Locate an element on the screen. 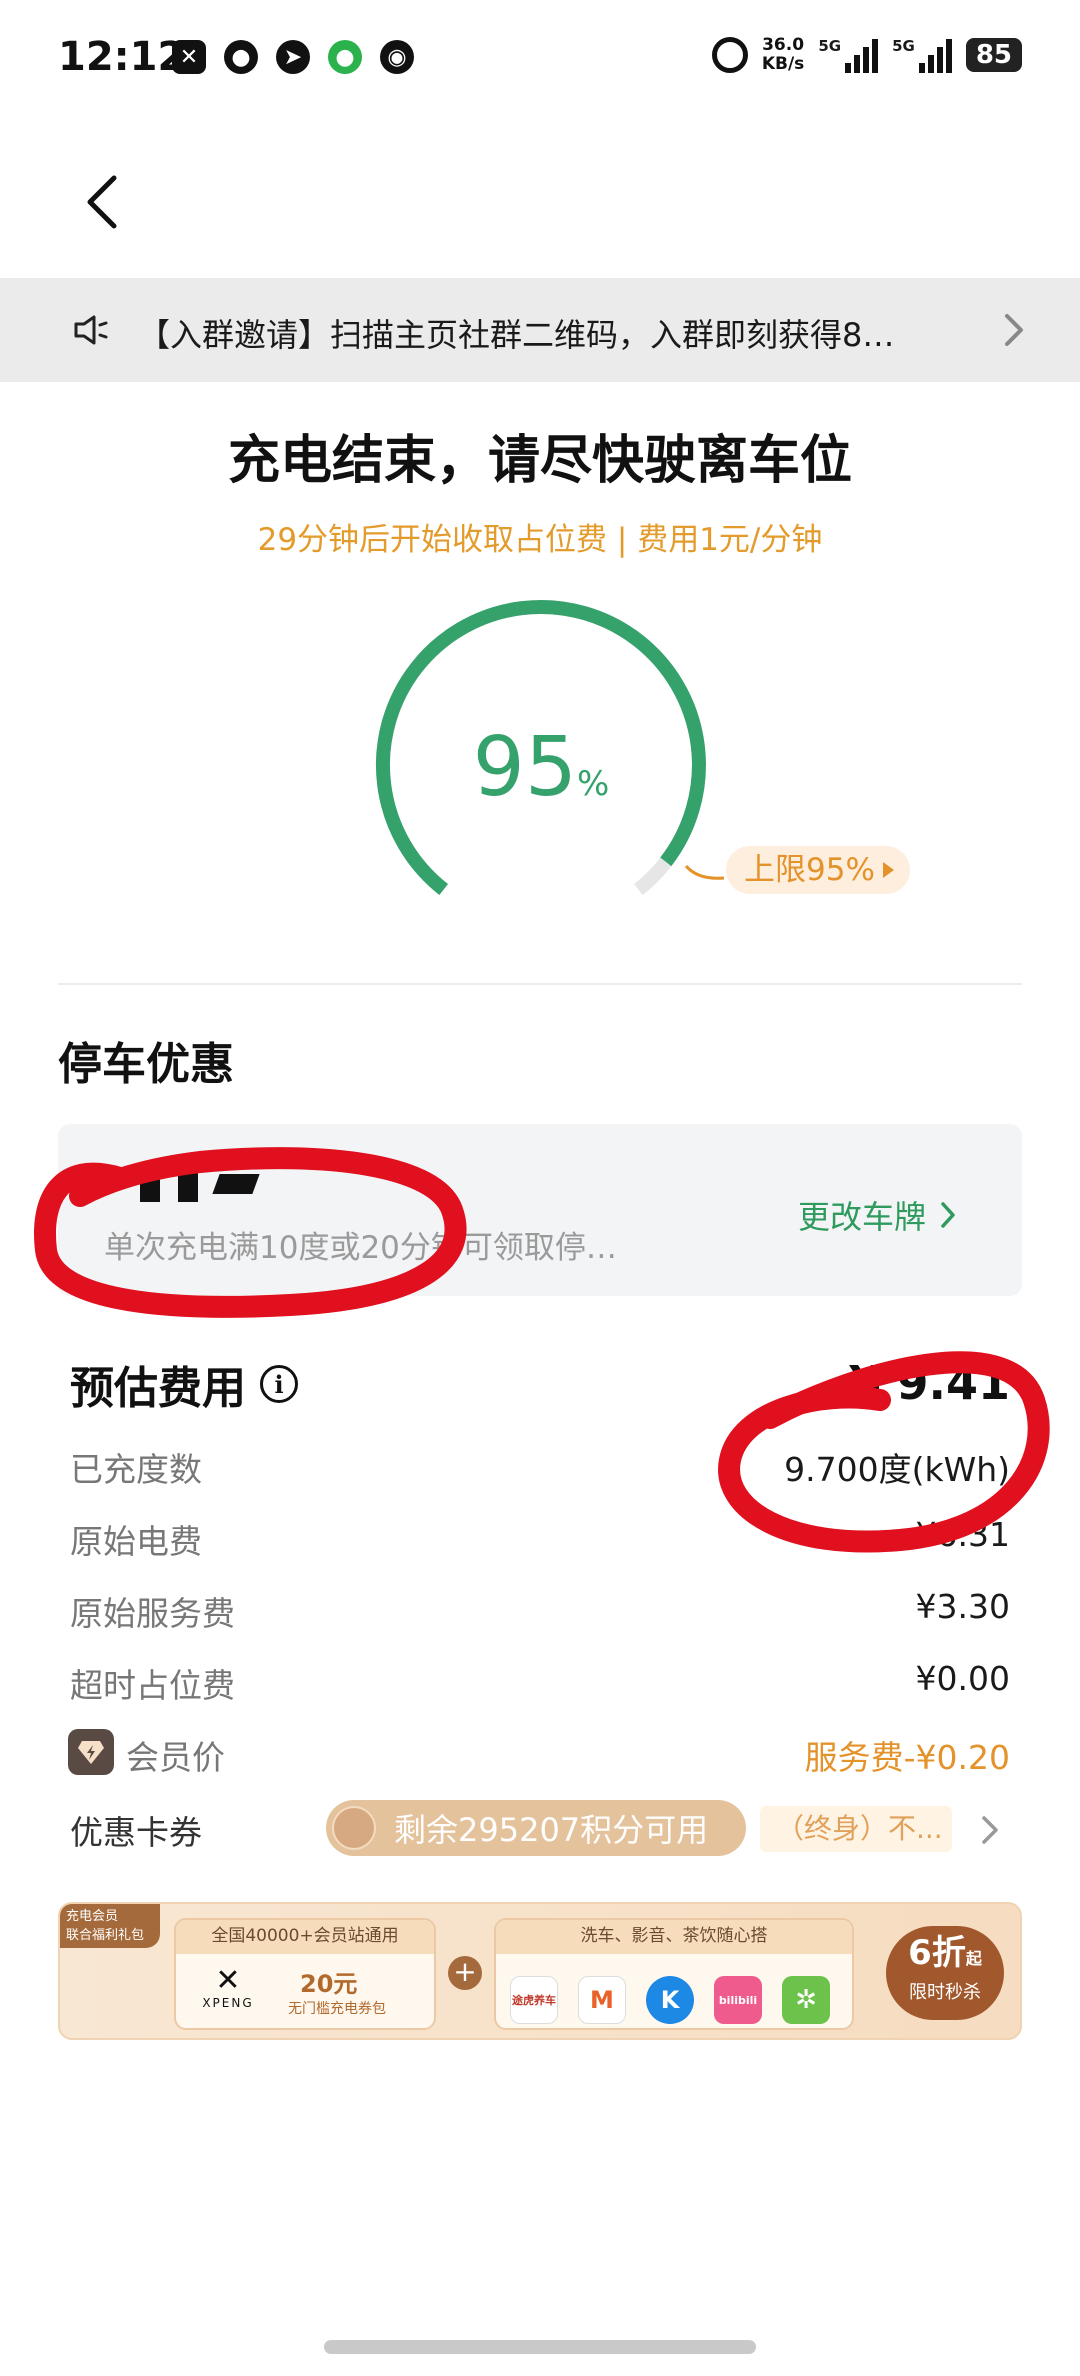 This screenshot has height=2376, width=1080. kugou-logo-icon: K is located at coordinates (670, 2000).